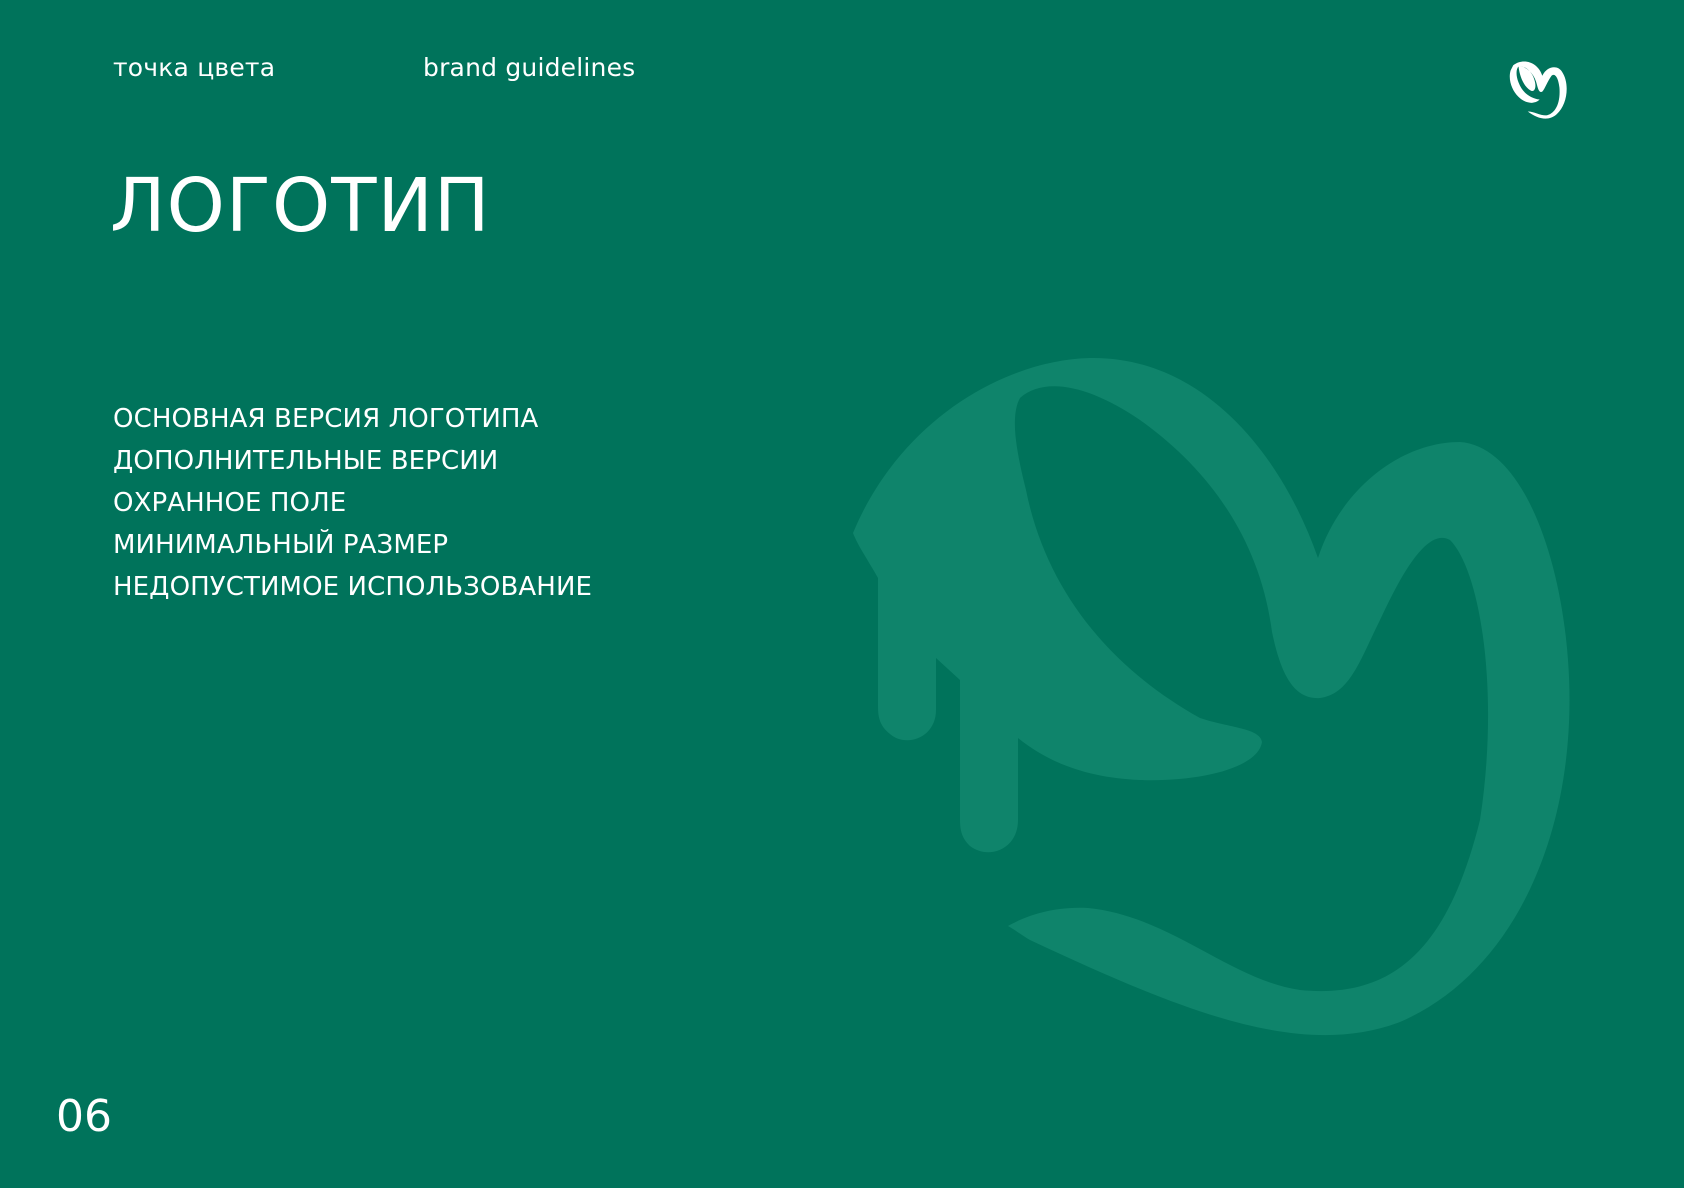 The width and height of the screenshot is (1684, 1191). What do you see at coordinates (194, 67) in the screenshot?
I see `header-brand-name: точка цвета` at bounding box center [194, 67].